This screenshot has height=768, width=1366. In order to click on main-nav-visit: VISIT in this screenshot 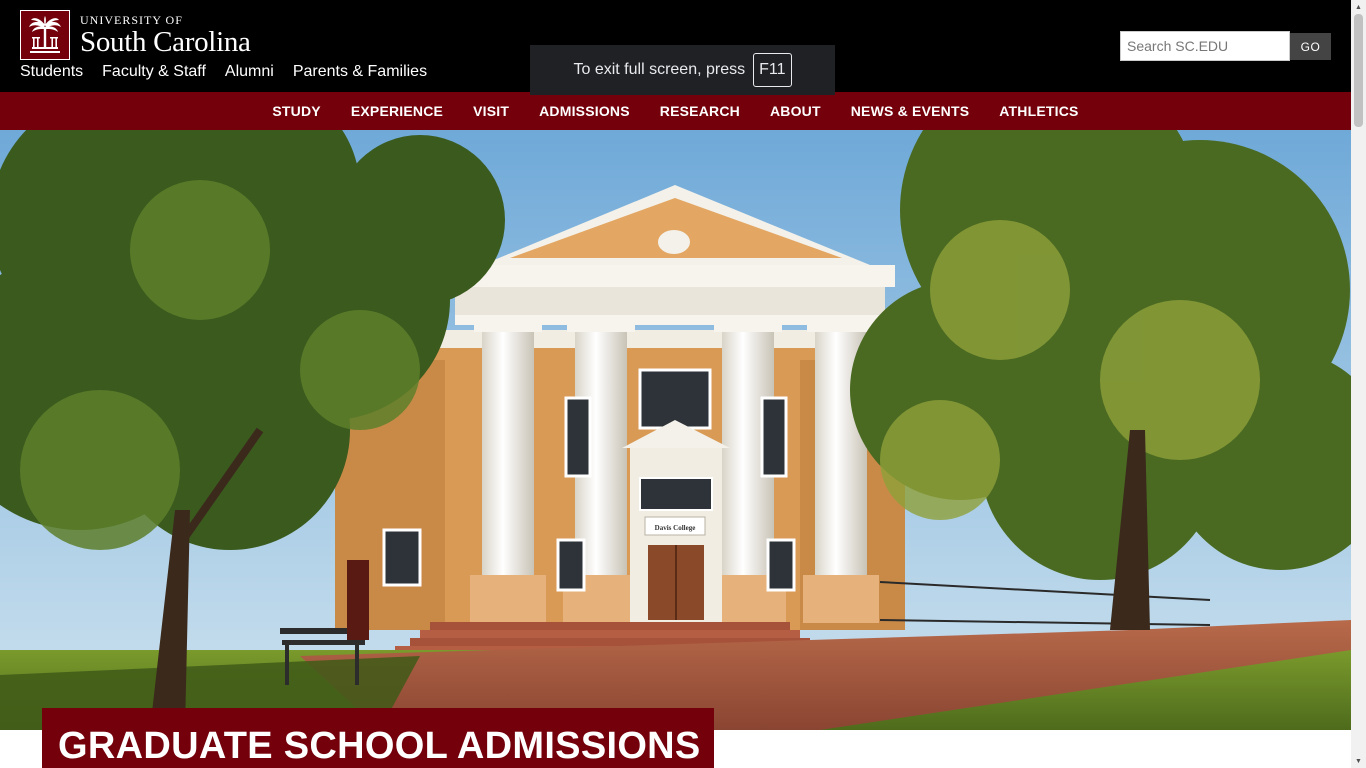, I will do `click(491, 111)`.